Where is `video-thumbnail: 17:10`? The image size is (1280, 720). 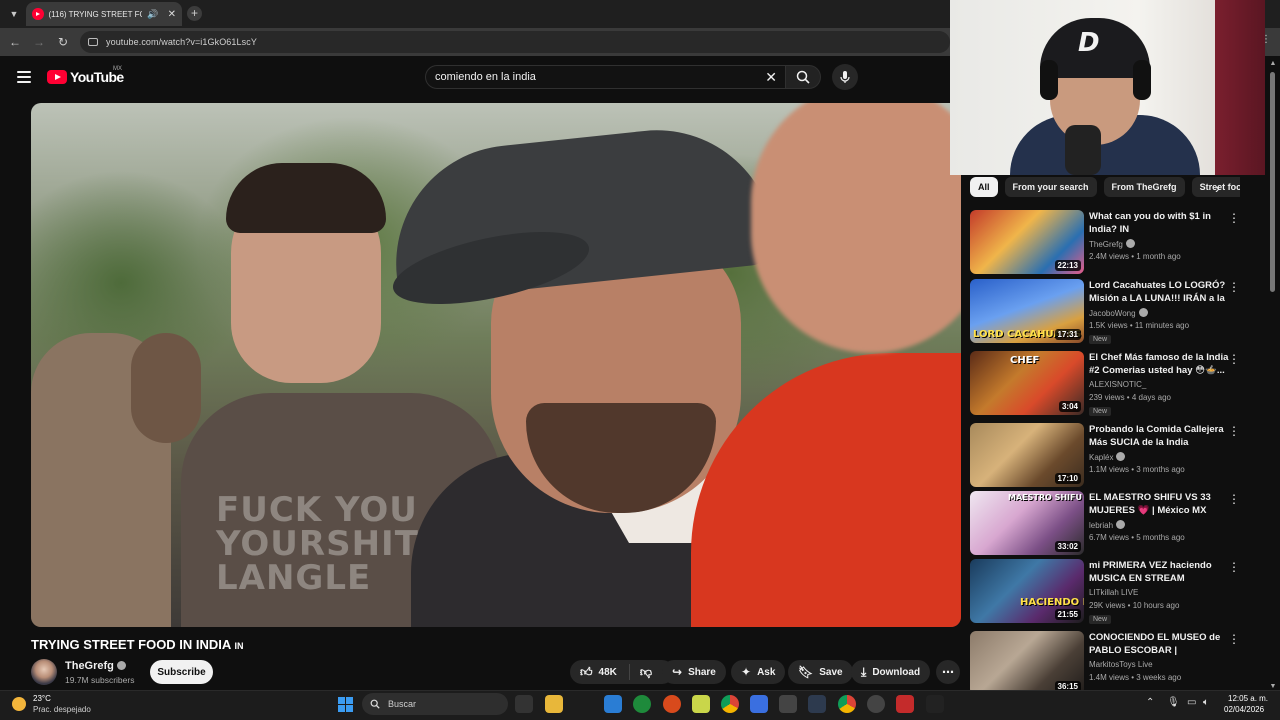
video-thumbnail: 17:10 is located at coordinates (1027, 455).